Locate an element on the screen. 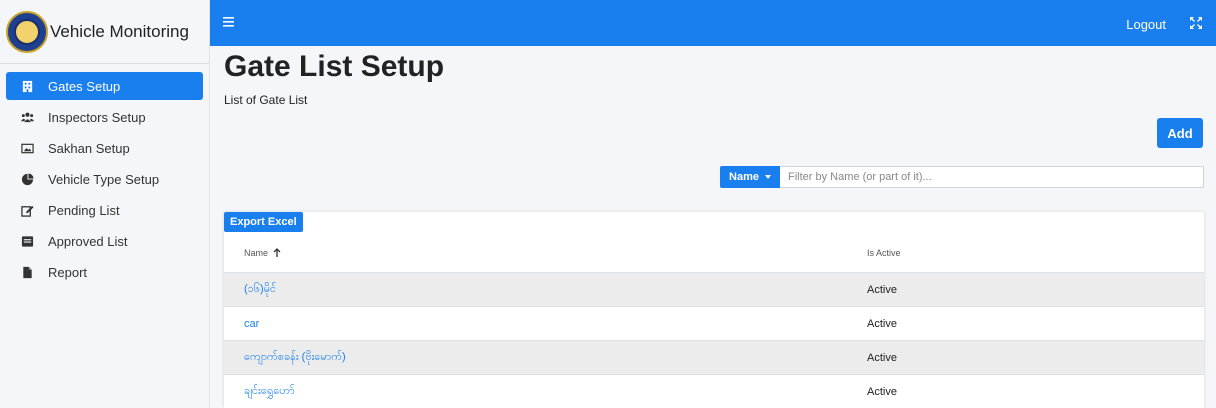 This screenshot has width=1216, height=408. top-navbar: Logout is located at coordinates (713, 23).